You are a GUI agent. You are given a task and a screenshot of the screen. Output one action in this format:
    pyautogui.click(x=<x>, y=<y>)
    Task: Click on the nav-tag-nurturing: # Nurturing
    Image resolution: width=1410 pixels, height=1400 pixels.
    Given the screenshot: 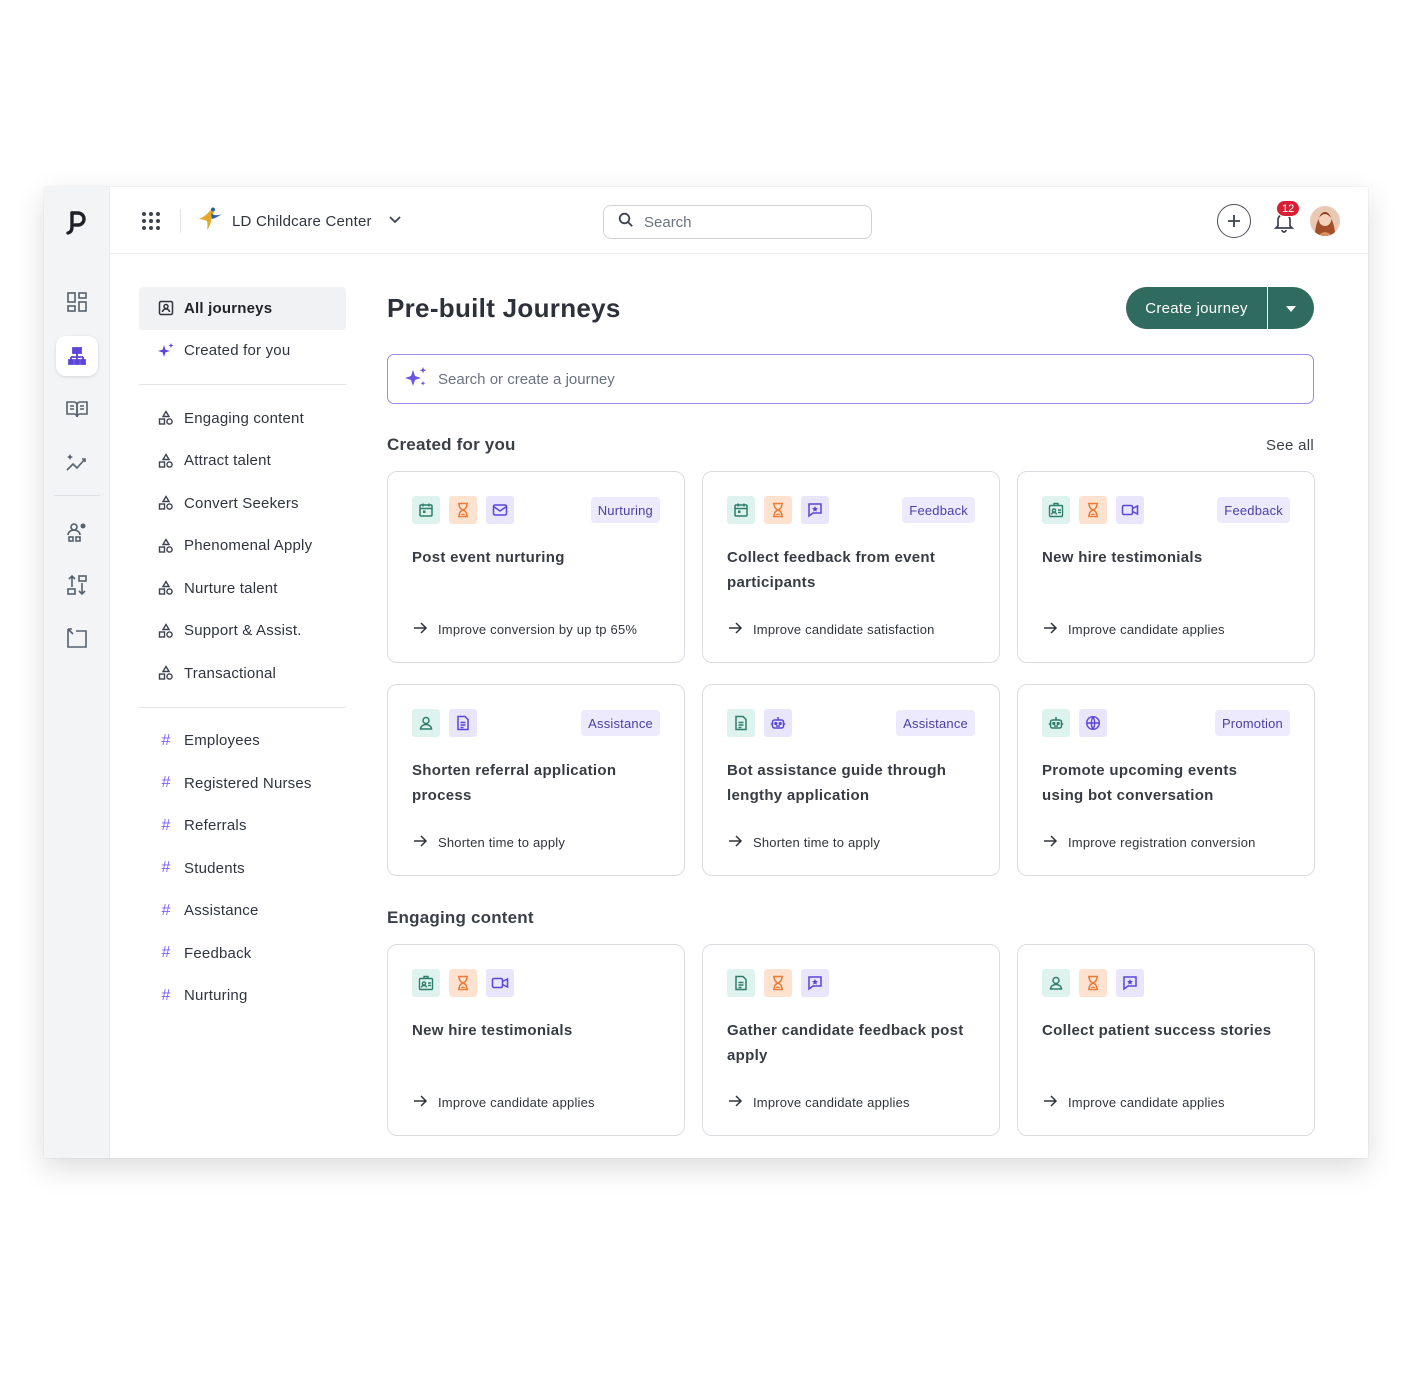 What is the action you would take?
    pyautogui.click(x=242, y=996)
    